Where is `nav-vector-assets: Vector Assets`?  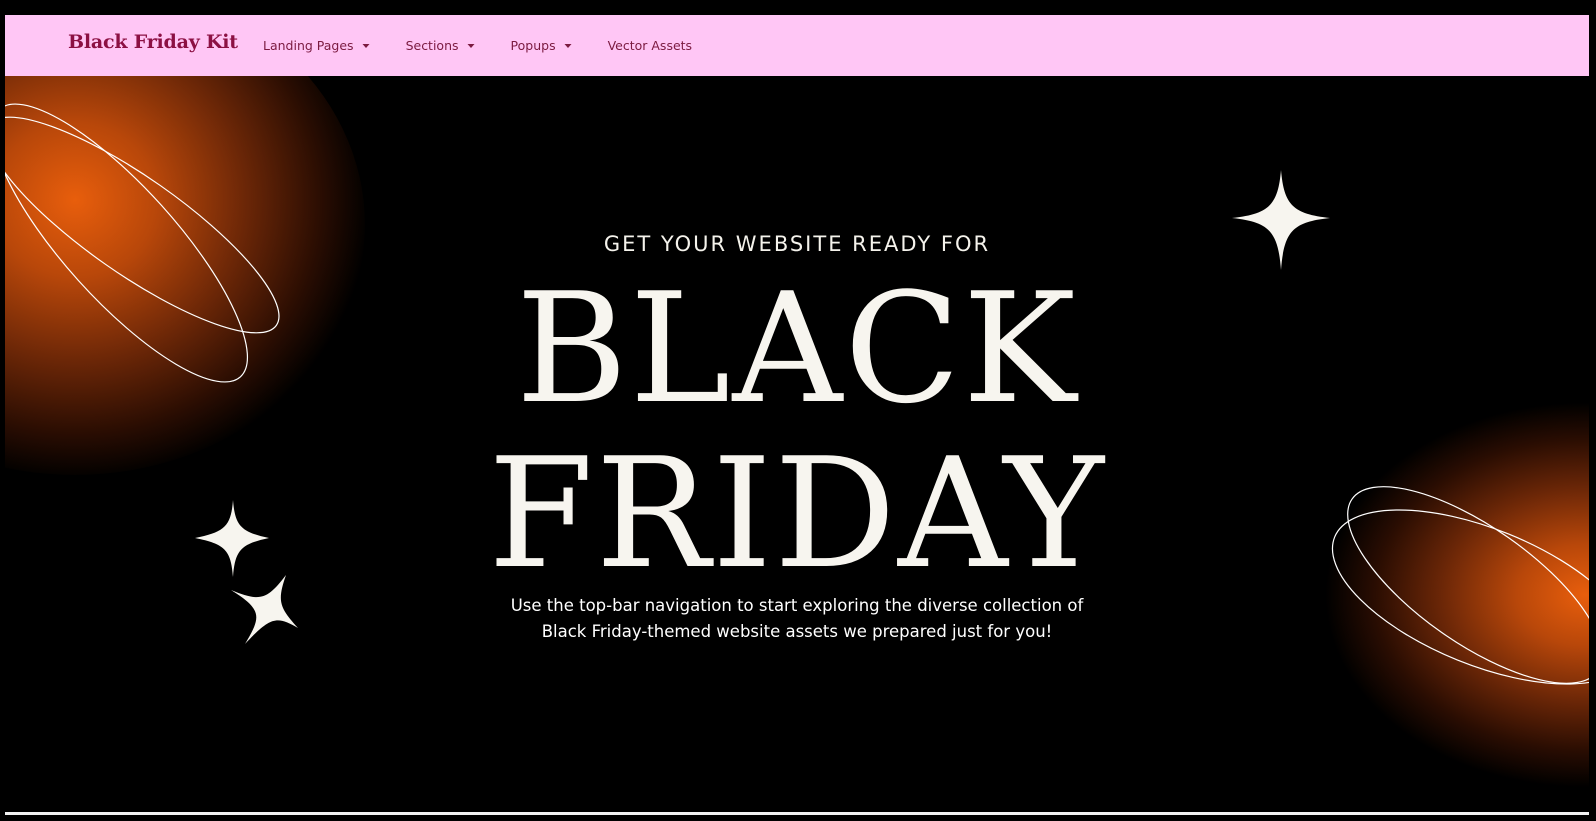 nav-vector-assets: Vector Assets is located at coordinates (650, 45).